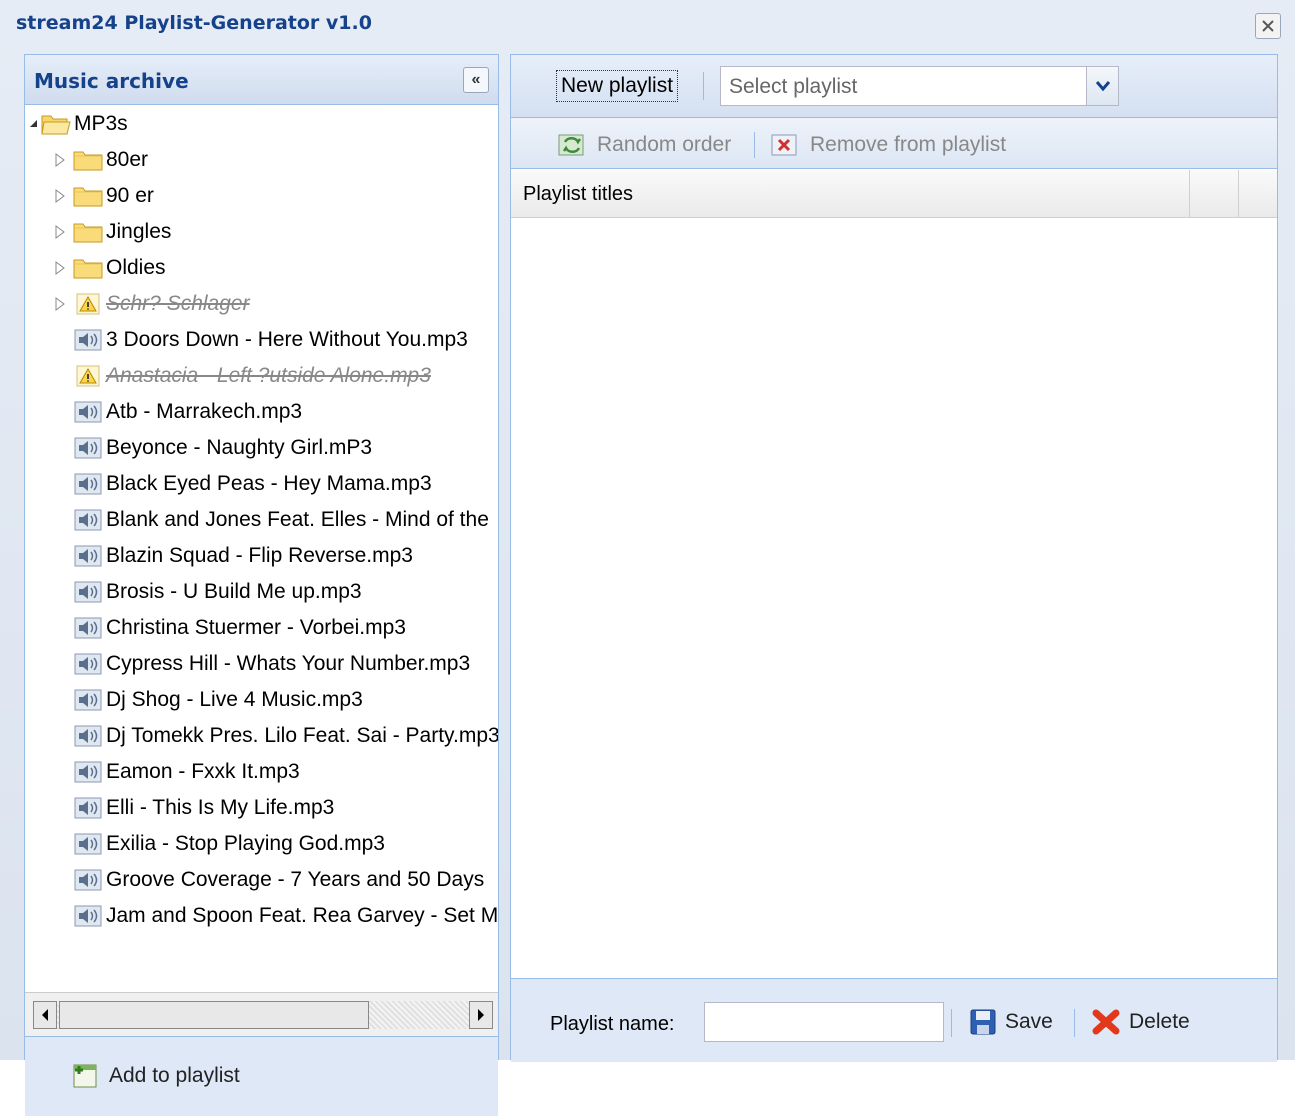 The image size is (1295, 1116). I want to click on tree-folder-item: Schr? Schlager, so click(148, 304).